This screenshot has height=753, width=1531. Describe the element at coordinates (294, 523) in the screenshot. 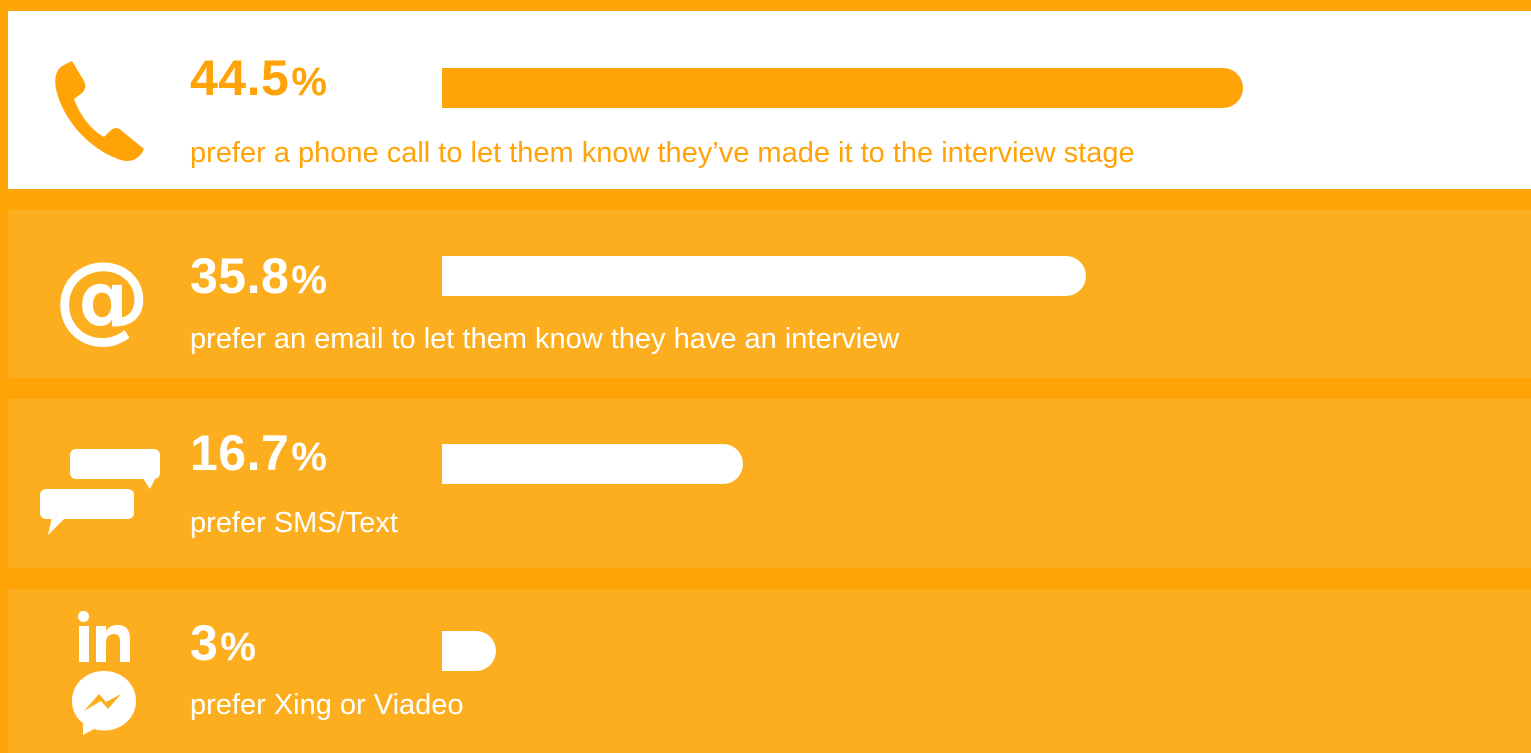

I see `stat-description: prefer SMS/Text` at that location.